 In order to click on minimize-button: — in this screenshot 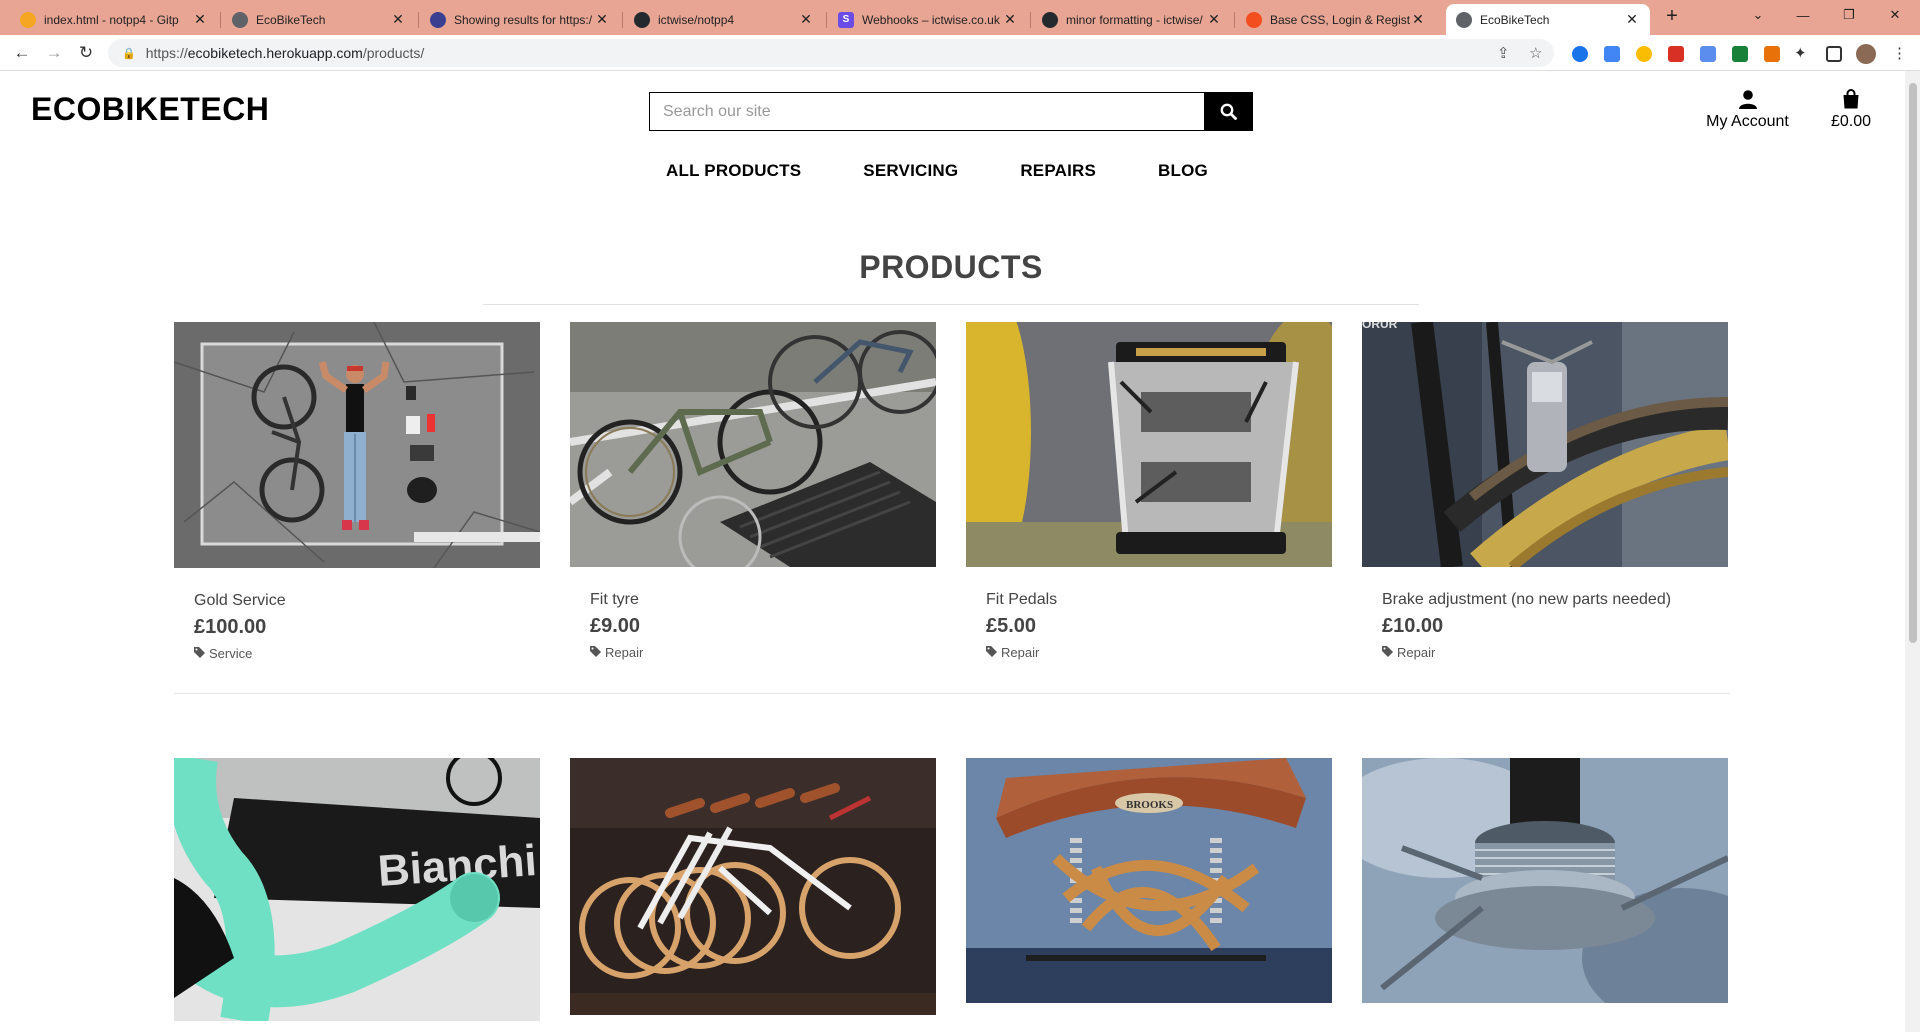, I will do `click(1803, 15)`.